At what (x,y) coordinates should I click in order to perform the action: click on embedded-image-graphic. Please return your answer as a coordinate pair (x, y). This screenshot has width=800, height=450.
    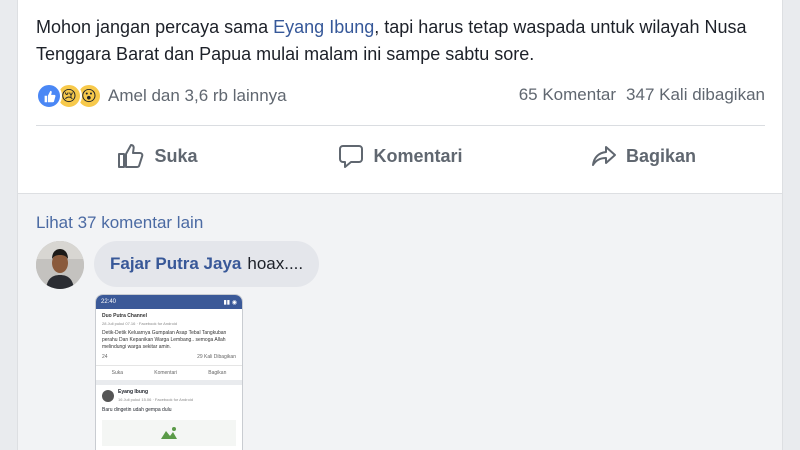
    Looking at the image, I should click on (169, 433).